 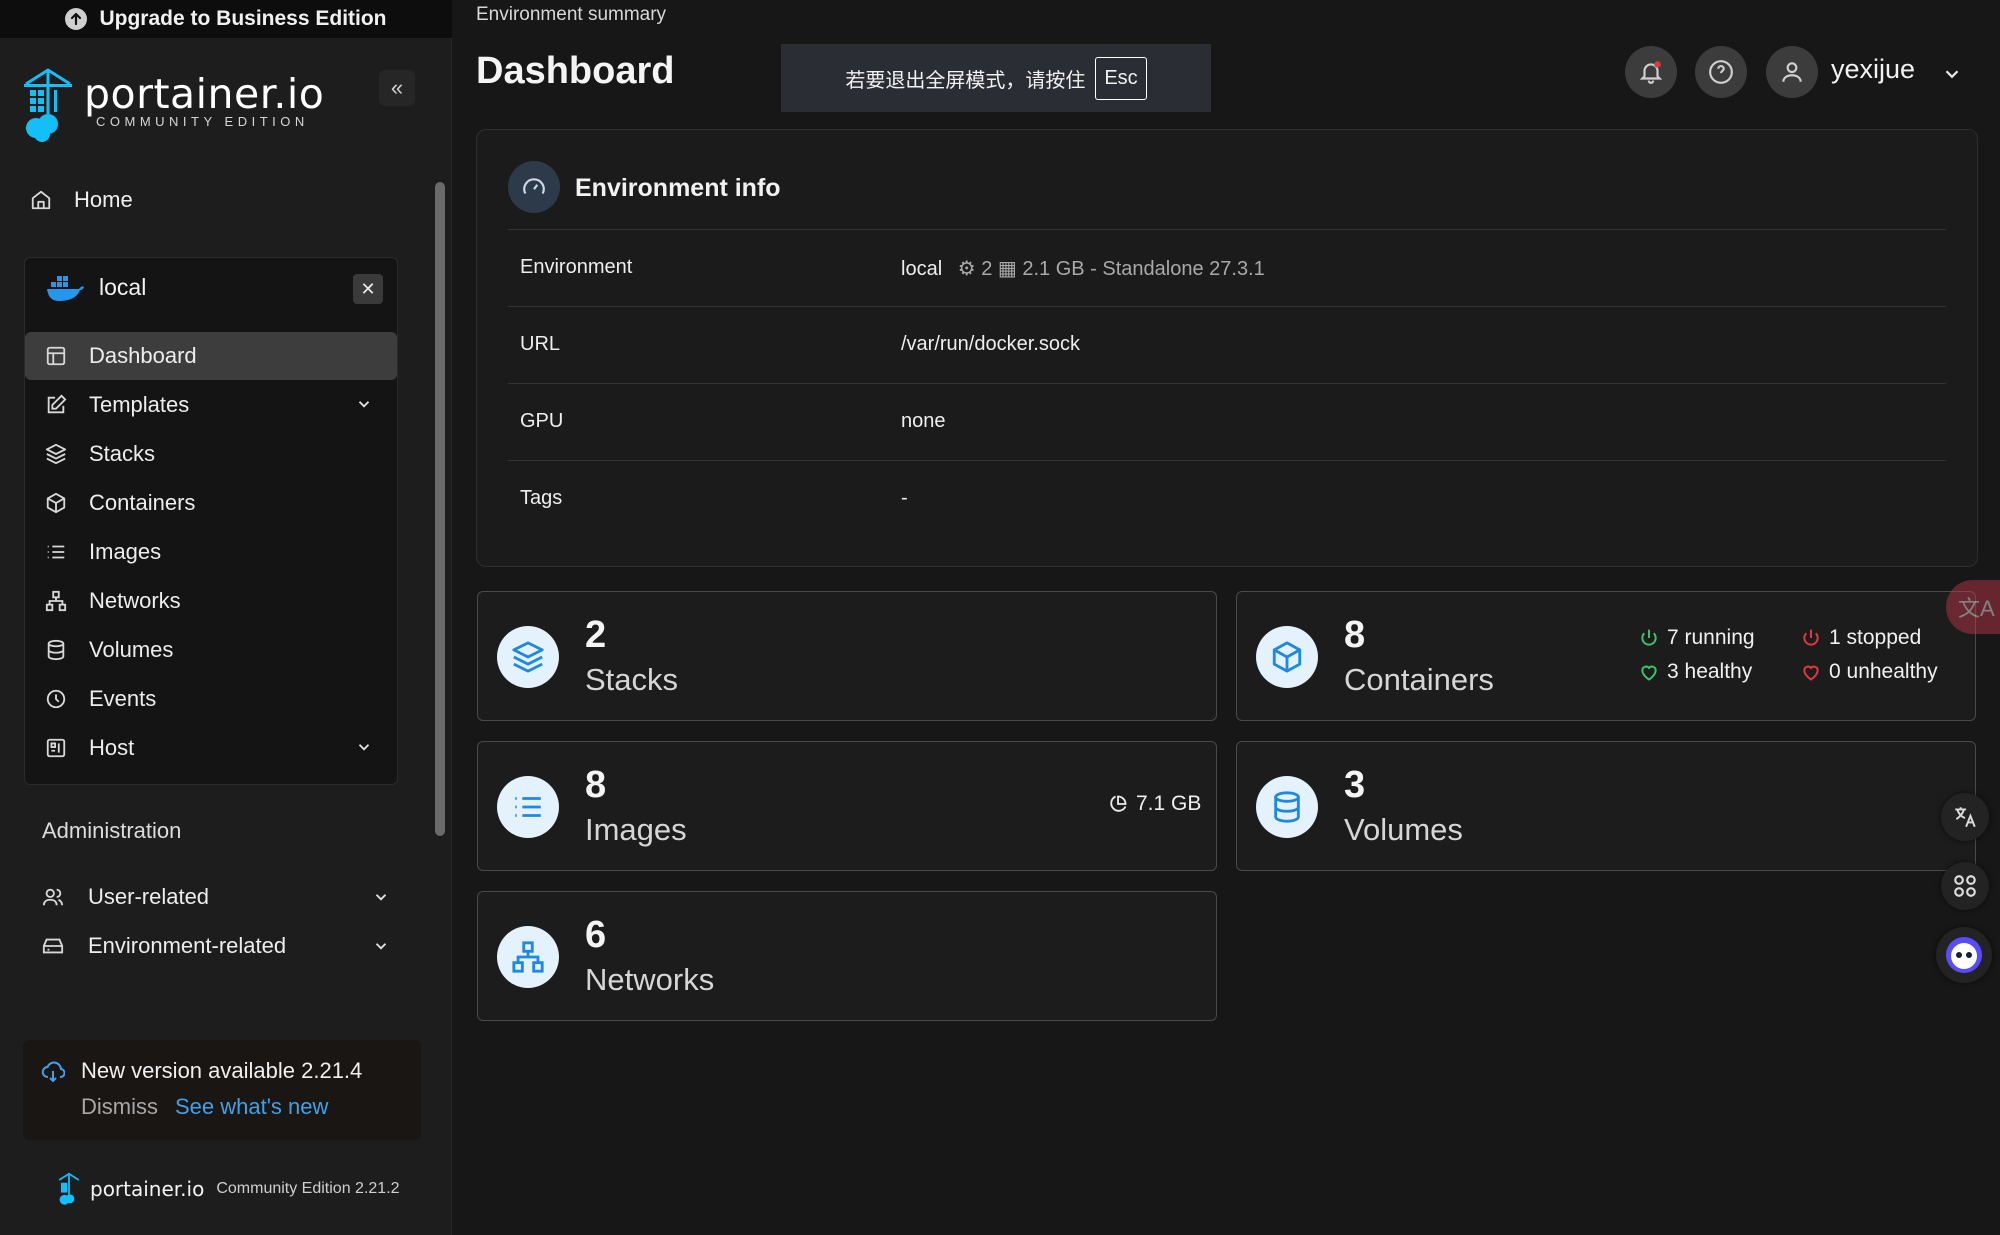 What do you see at coordinates (226, 19) in the screenshot?
I see `upgrade-banner: Upgrade to Business Edition` at bounding box center [226, 19].